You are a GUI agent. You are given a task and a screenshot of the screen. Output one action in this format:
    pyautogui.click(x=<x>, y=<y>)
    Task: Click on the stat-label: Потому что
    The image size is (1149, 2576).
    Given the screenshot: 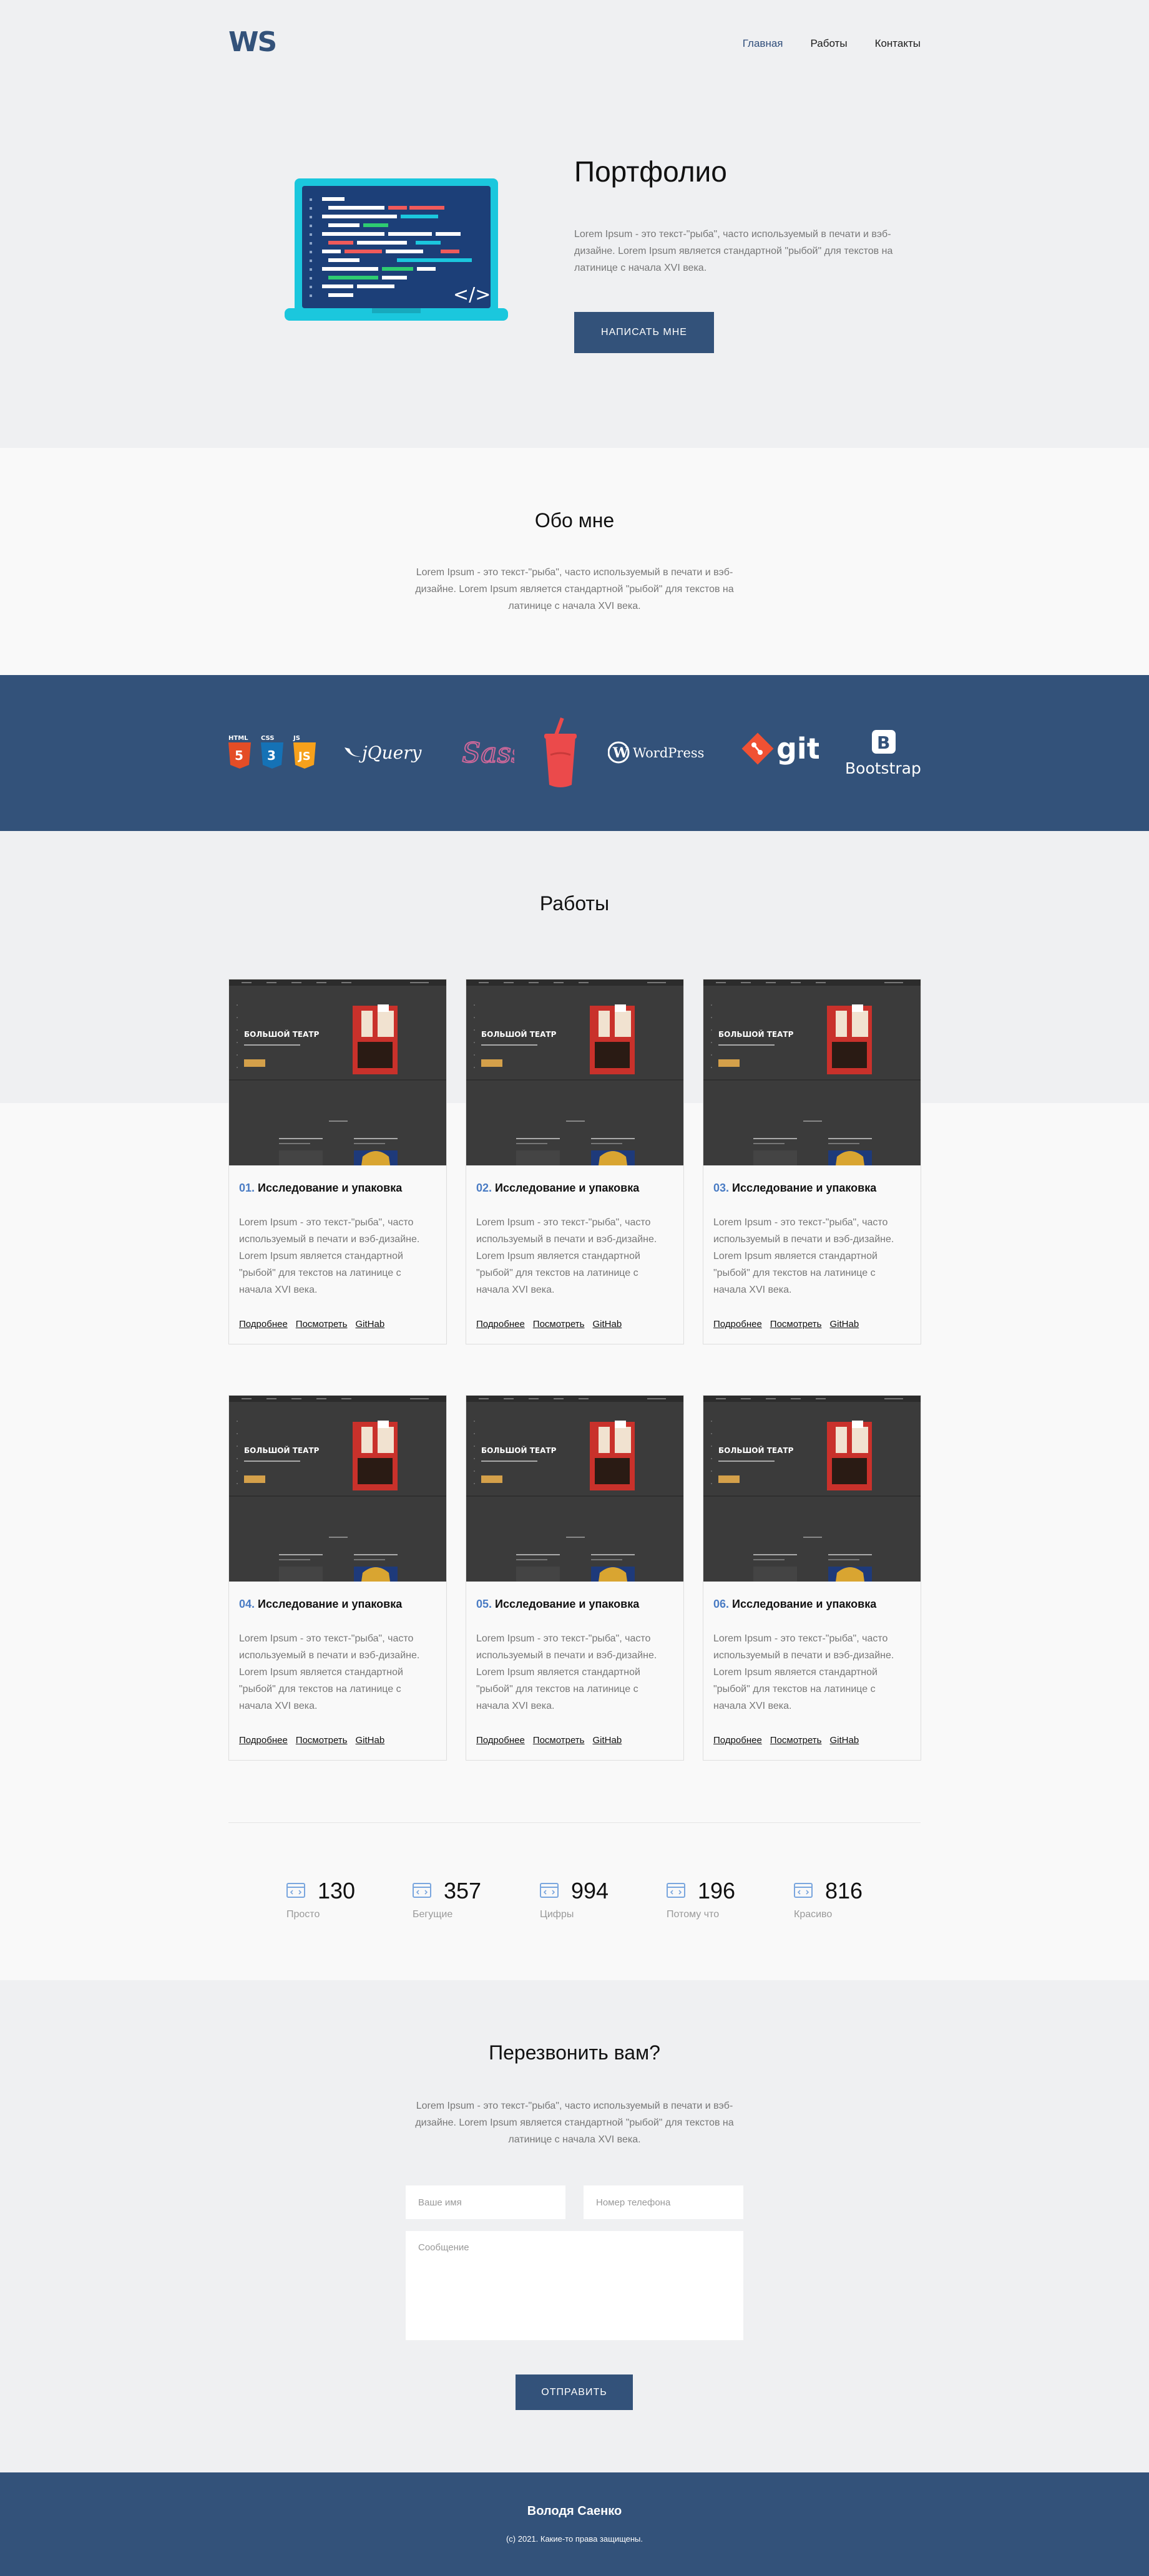 What is the action you would take?
    pyautogui.click(x=693, y=1914)
    